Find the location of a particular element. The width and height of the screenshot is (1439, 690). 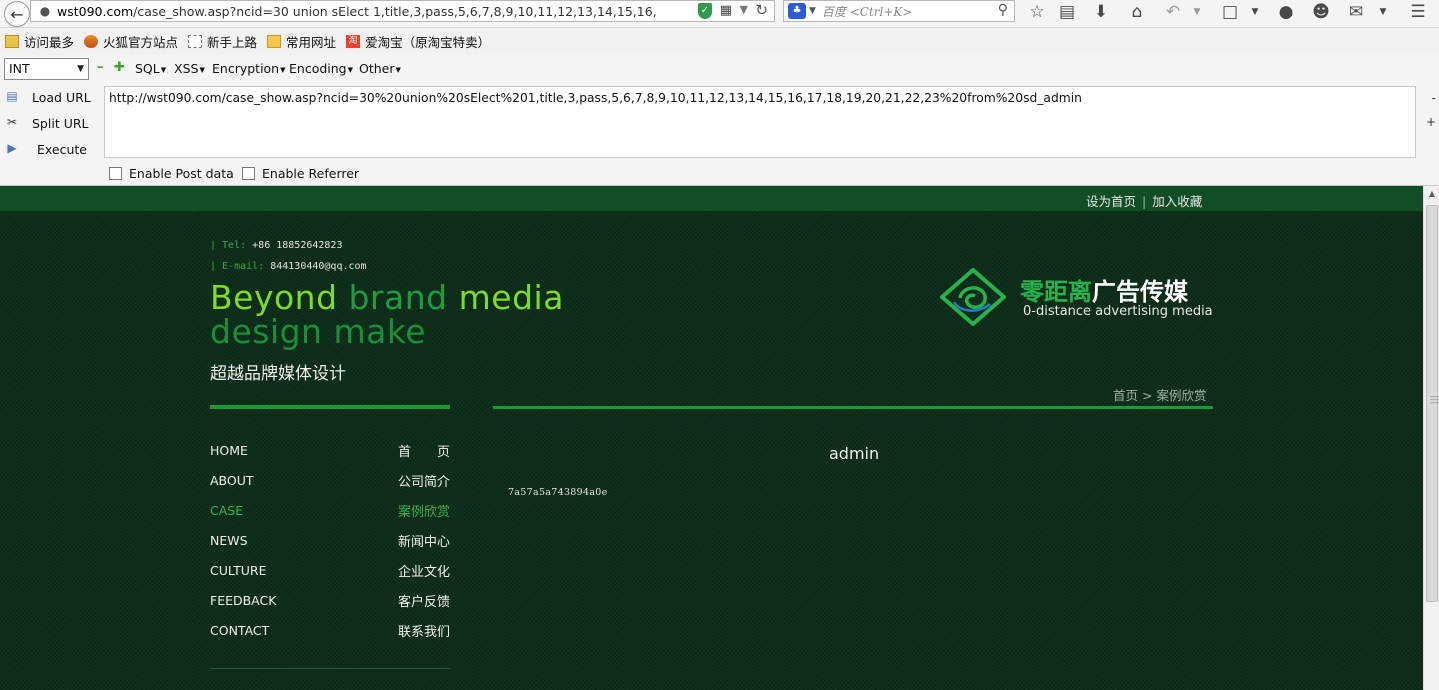

scroll-thumb: ― ― ― is located at coordinates (1432, 403).